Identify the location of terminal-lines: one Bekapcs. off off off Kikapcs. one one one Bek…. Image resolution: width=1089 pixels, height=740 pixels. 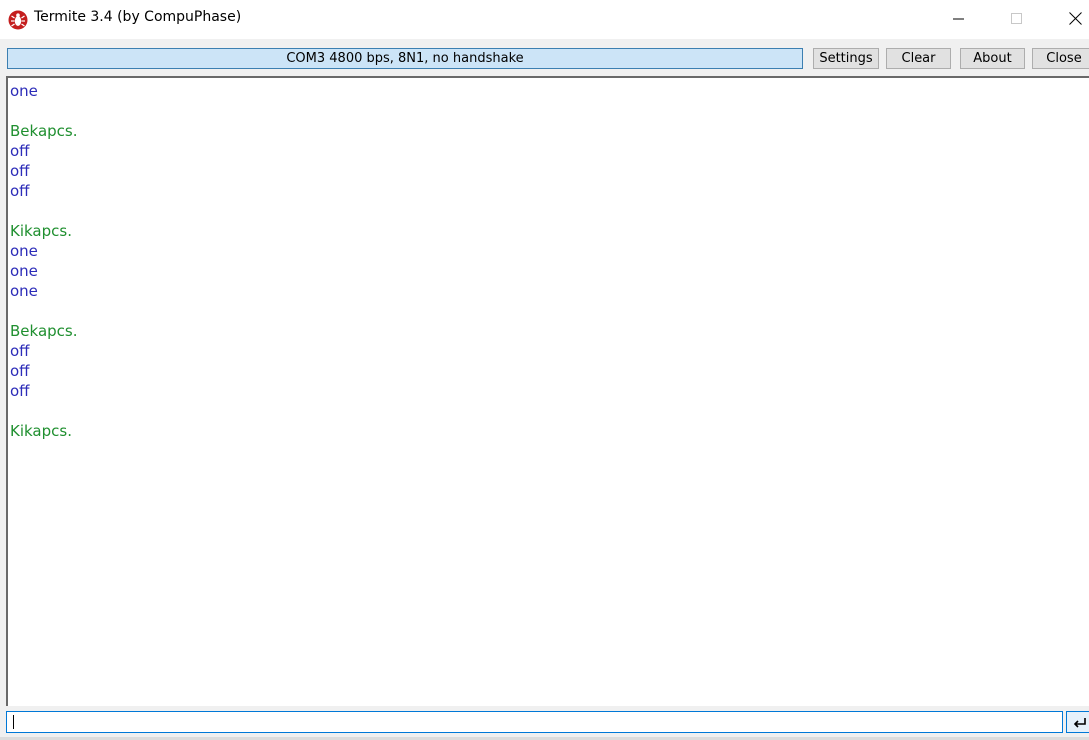
(44, 261).